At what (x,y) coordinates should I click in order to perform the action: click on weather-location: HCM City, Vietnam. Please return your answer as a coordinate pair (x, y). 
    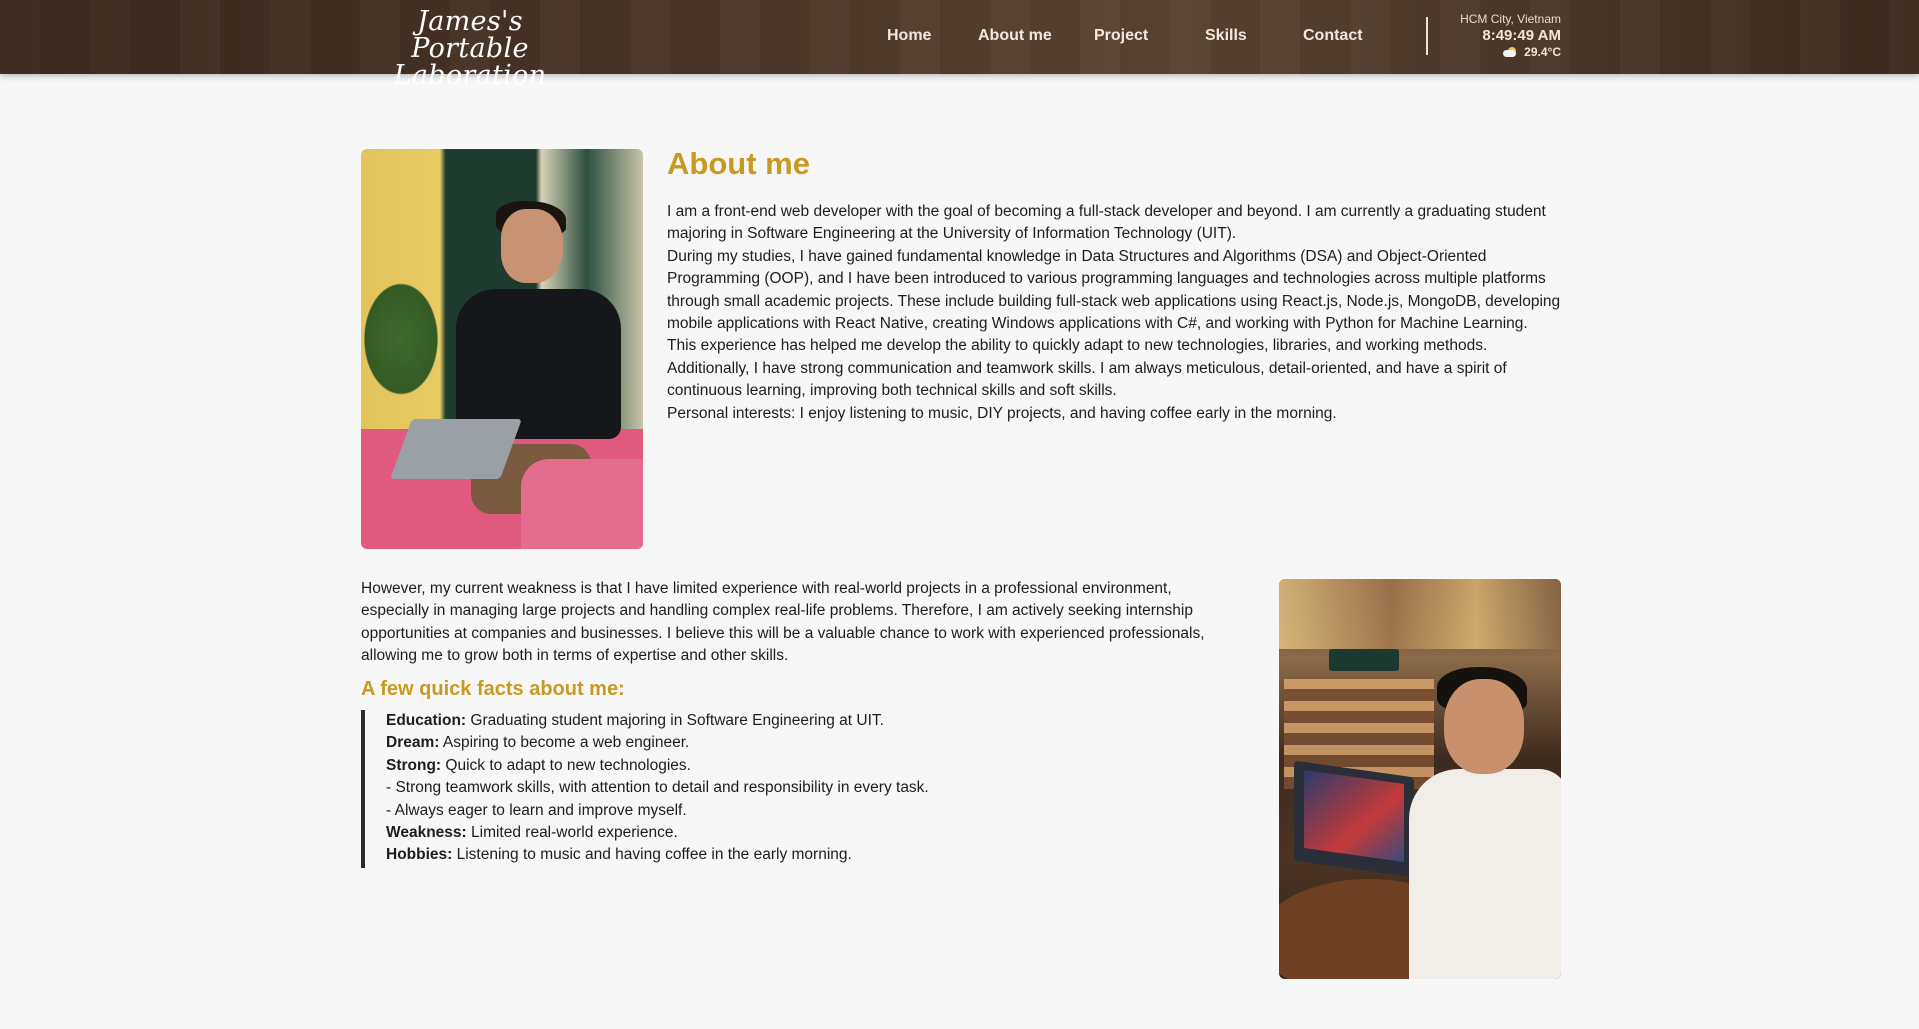
    Looking at the image, I should click on (1510, 19).